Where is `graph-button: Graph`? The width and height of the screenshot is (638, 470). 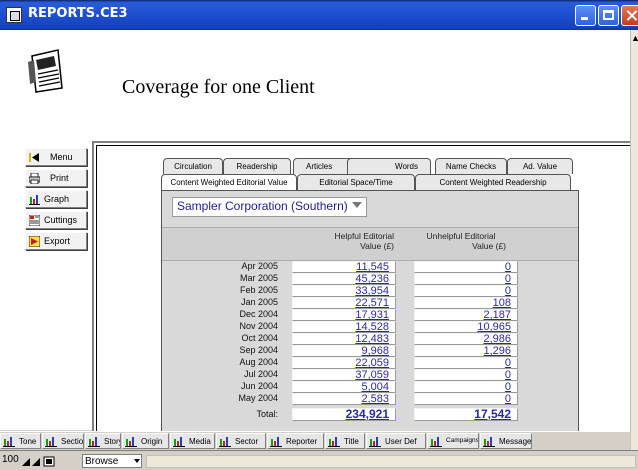 graph-button: Graph is located at coordinates (56, 199).